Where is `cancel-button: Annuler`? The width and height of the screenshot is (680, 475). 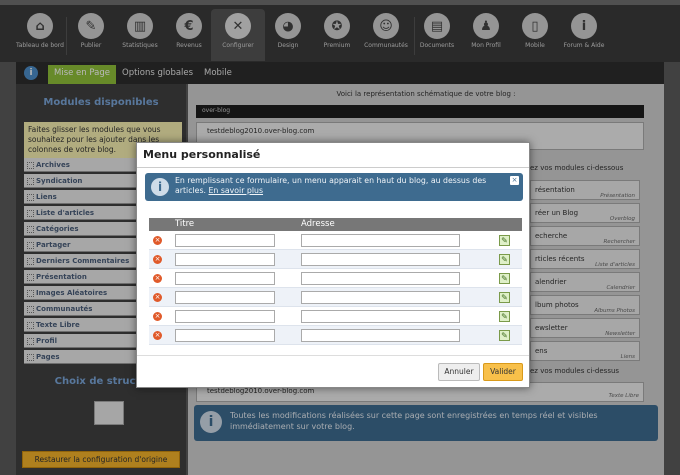
cancel-button: Annuler is located at coordinates (459, 372).